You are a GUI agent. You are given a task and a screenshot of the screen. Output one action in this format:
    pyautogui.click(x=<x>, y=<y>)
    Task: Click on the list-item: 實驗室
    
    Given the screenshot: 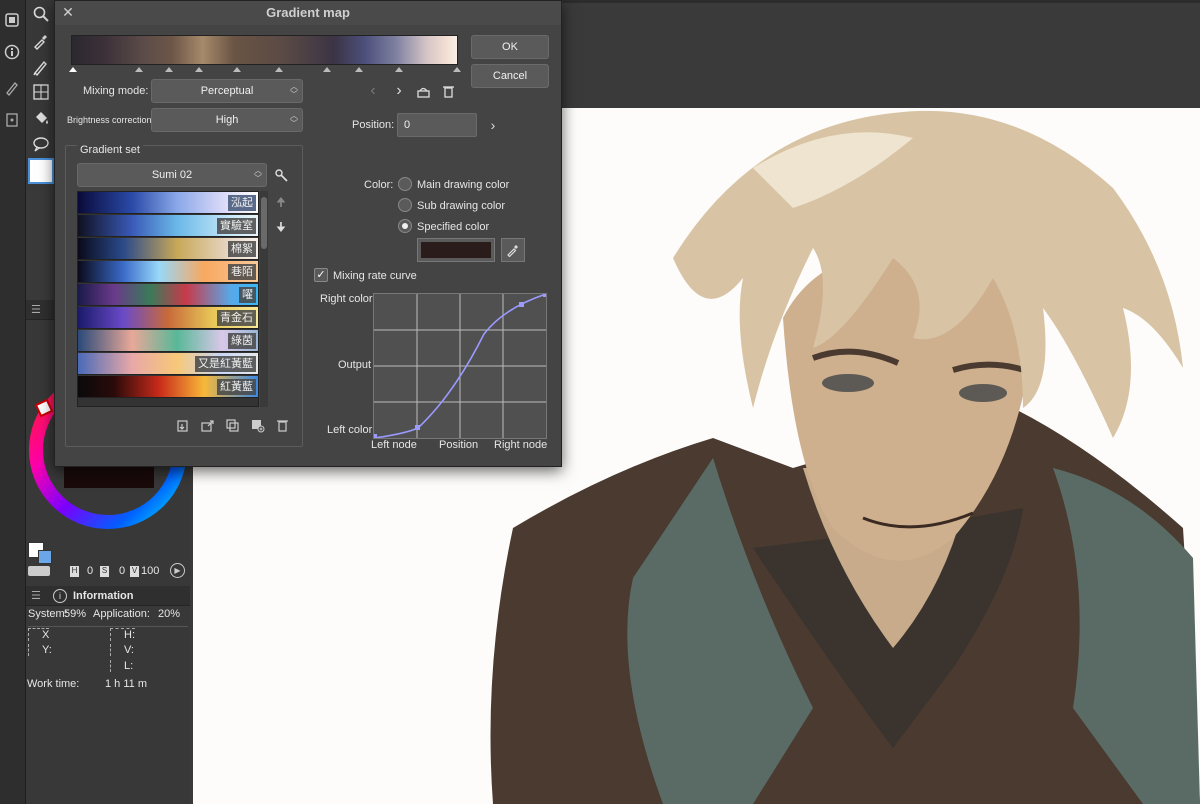 What is the action you would take?
    pyautogui.click(x=168, y=226)
    